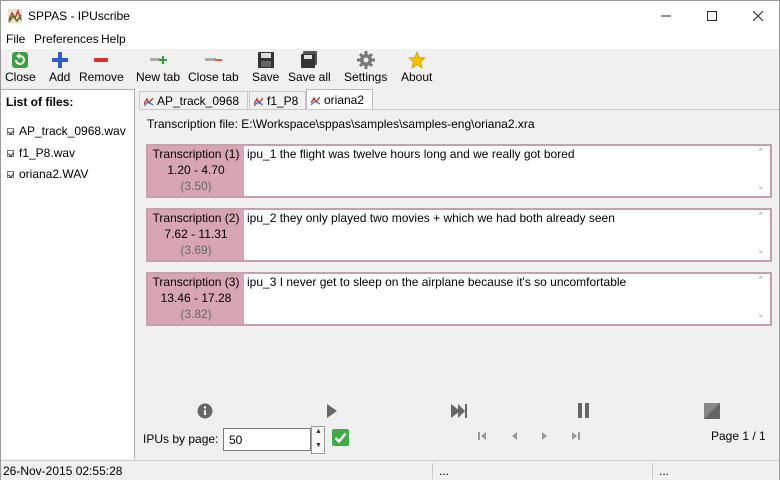  I want to click on ipu-title: Transcription (1), so click(196, 154).